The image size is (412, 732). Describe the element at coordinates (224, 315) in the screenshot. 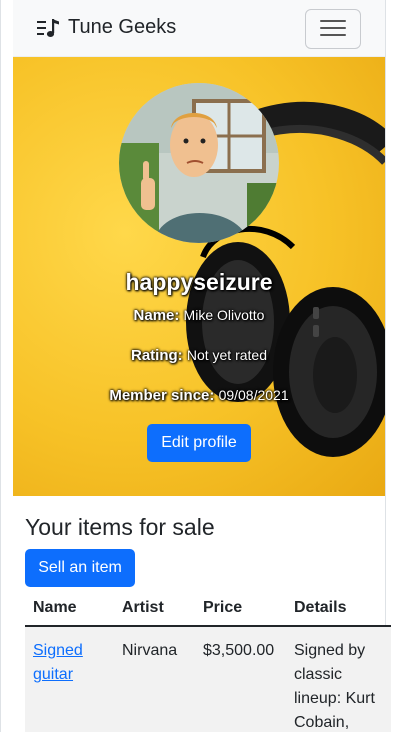

I see `name-value: Mike Olivotto` at that location.